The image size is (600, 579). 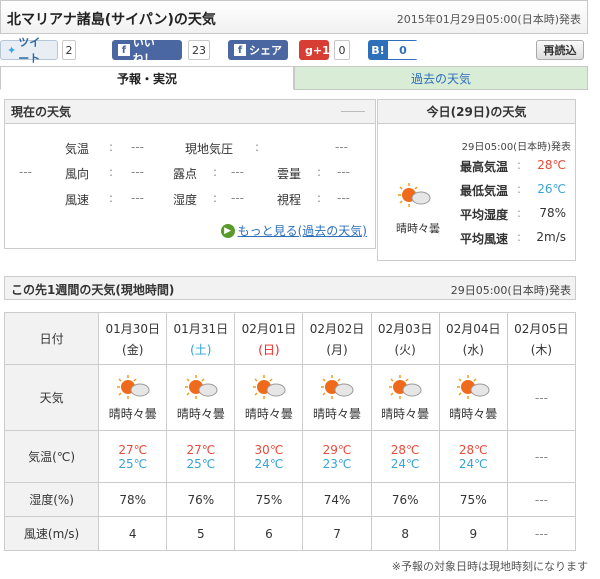 What do you see at coordinates (147, 50) in the screenshot?
I see `facebook-like-button: f いいね！` at bounding box center [147, 50].